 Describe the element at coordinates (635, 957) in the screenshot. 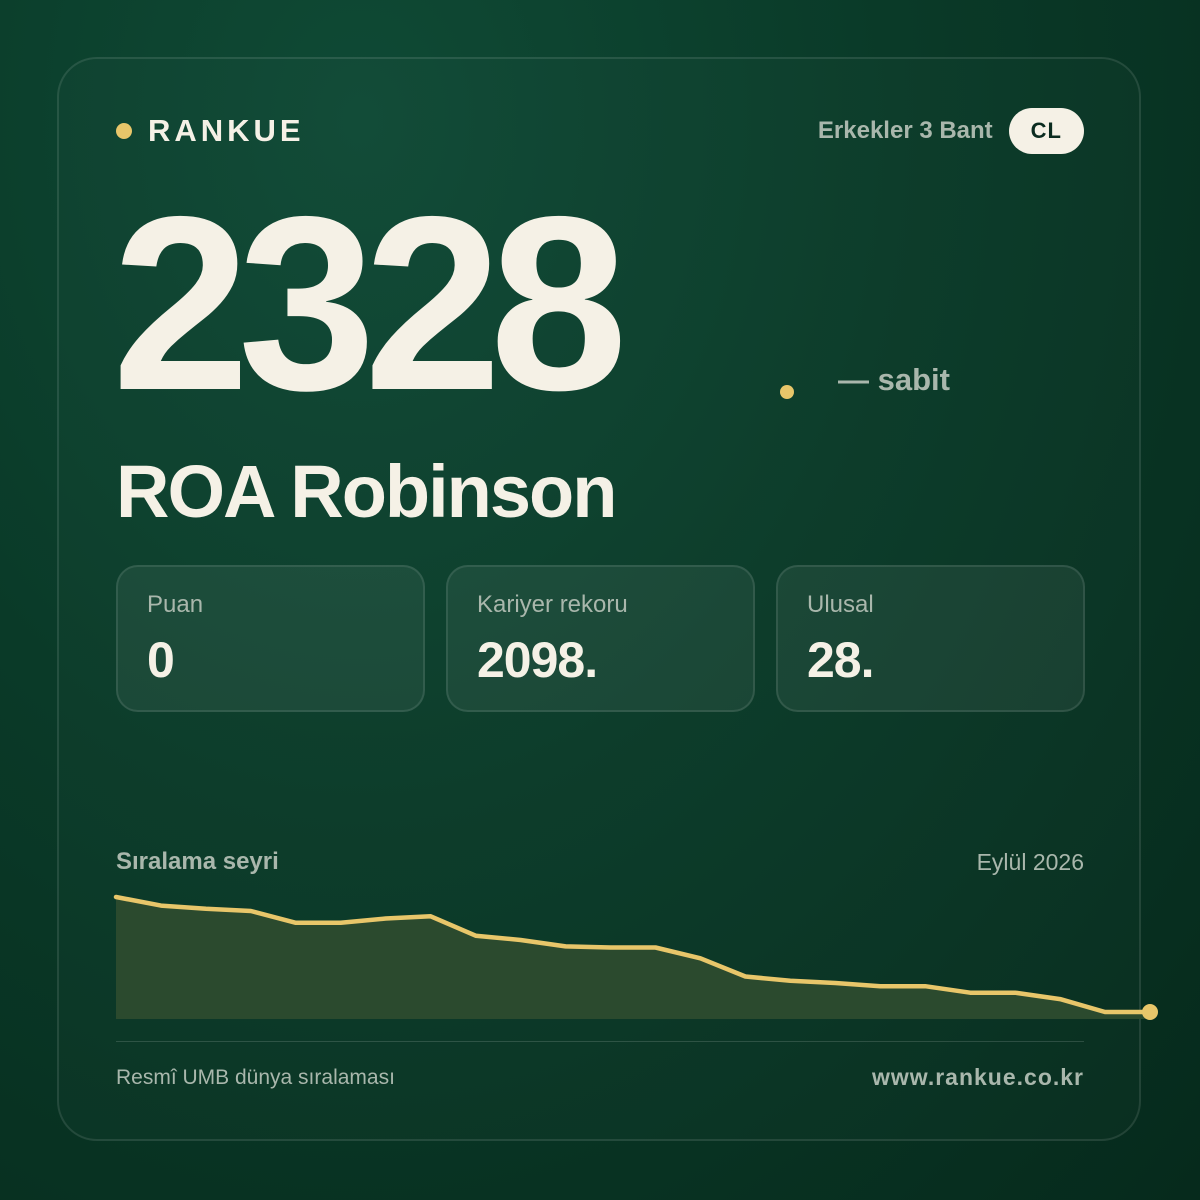

I see `rank-trend-chart` at that location.